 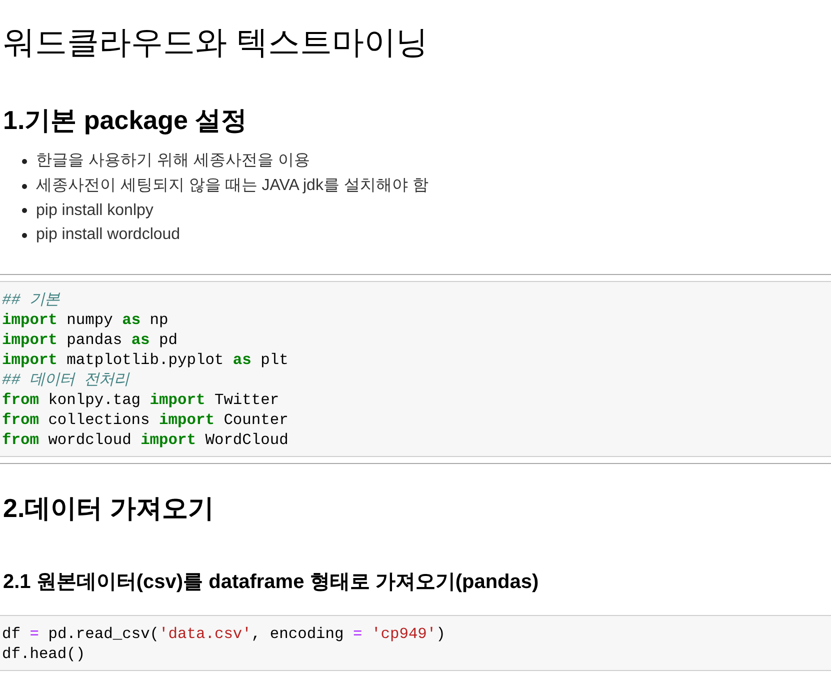 What do you see at coordinates (216, 42) in the screenshot?
I see `page-title: 워드클라우드와 텍스트마이닝` at bounding box center [216, 42].